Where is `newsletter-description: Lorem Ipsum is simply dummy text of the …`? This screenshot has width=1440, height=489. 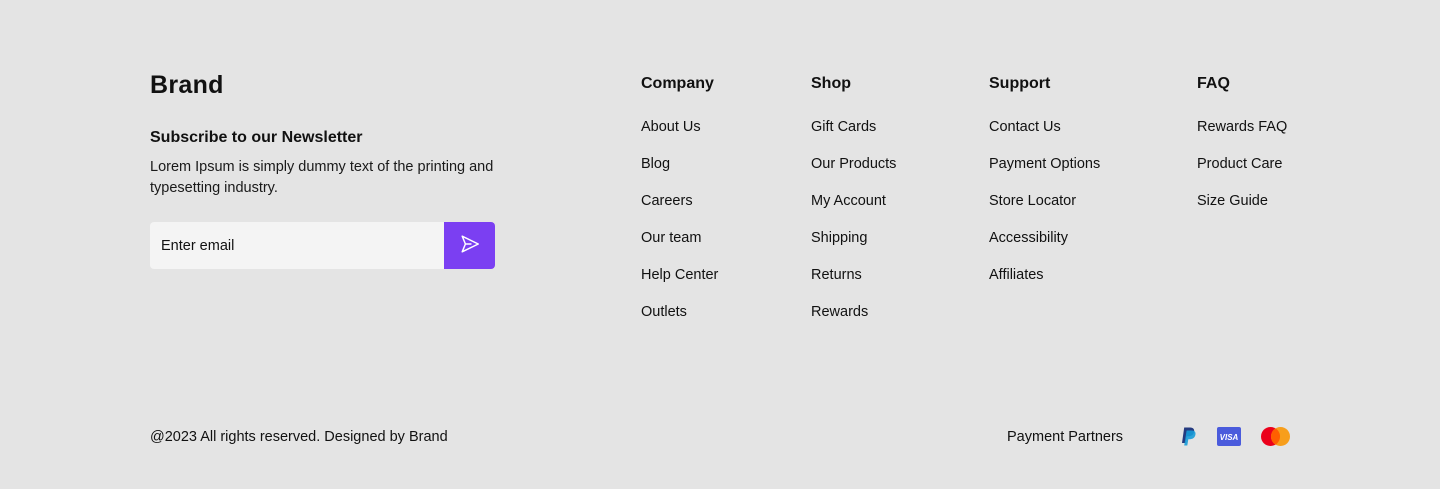
newsletter-description: Lorem Ipsum is simply dummy text of the … is located at coordinates (322, 177).